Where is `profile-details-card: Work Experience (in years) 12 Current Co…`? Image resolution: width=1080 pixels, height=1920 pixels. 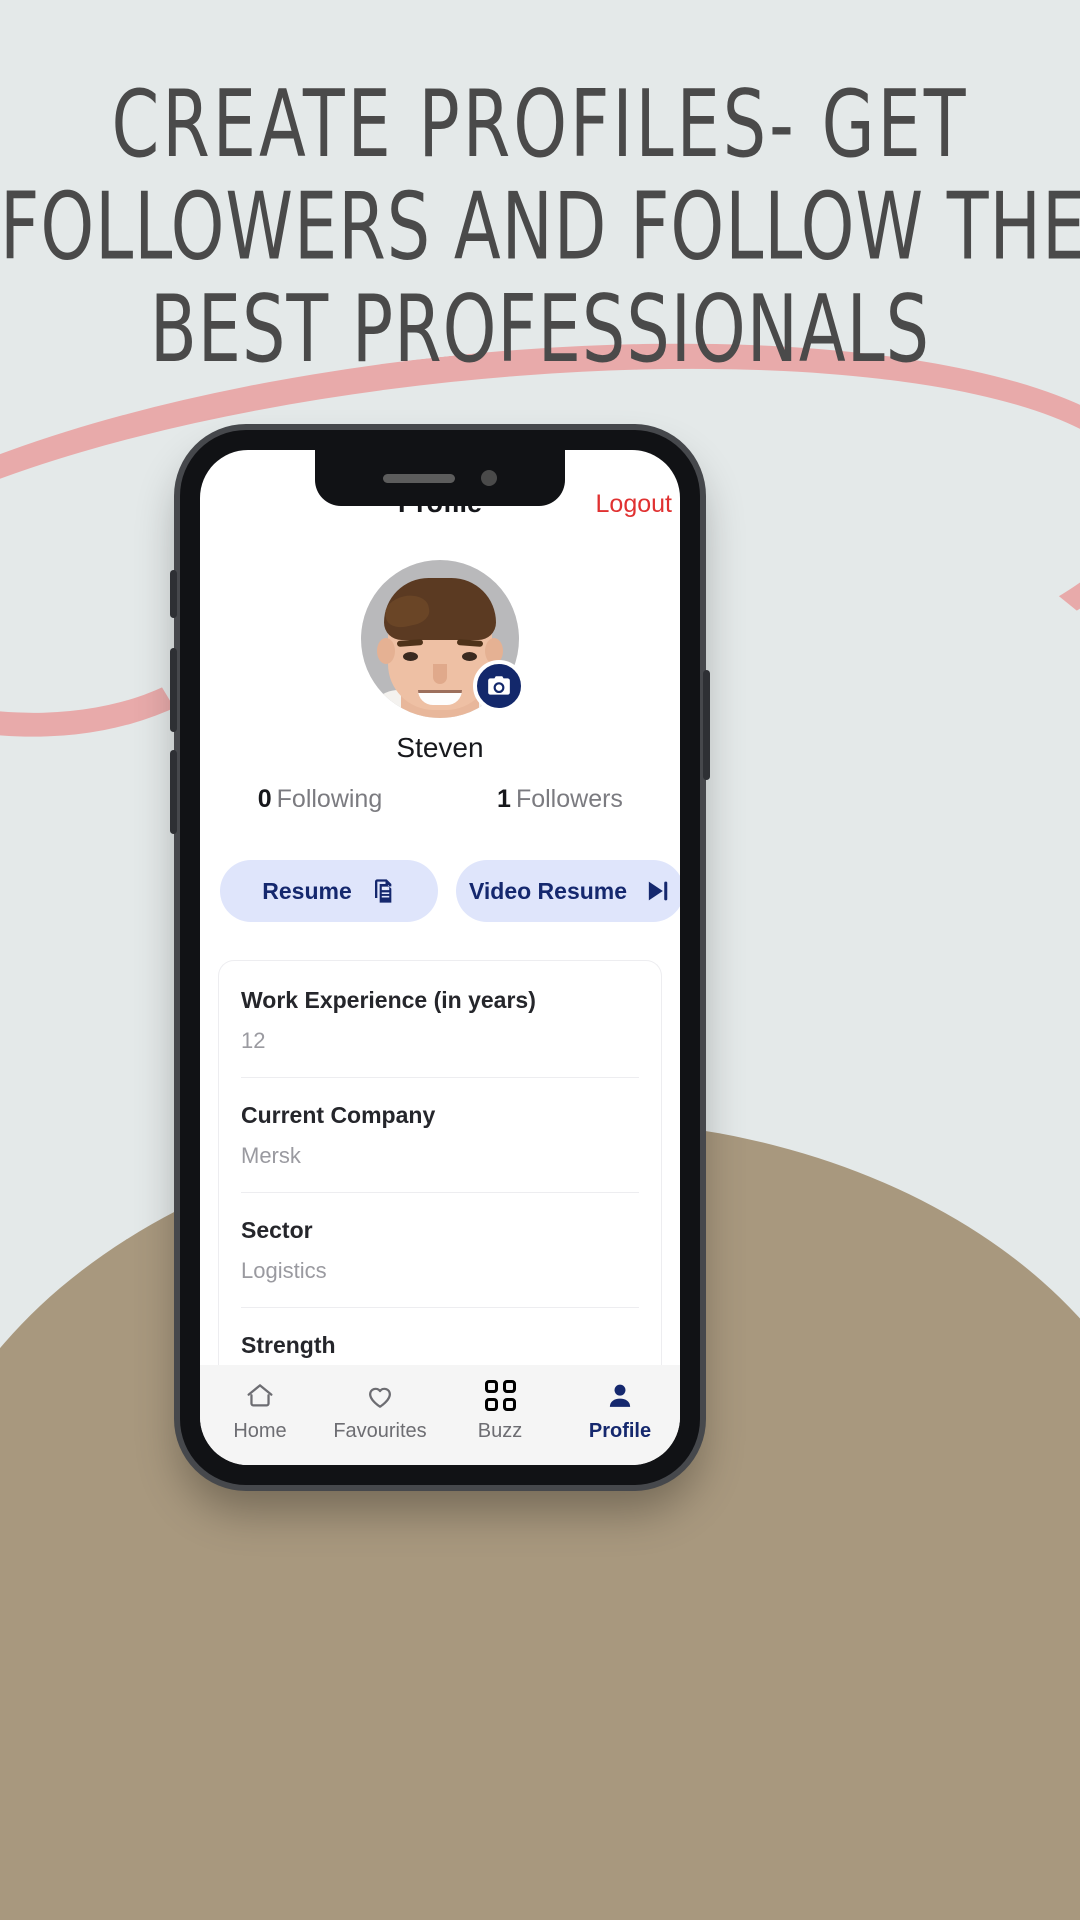 profile-details-card: Work Experience (in years) 12 Current Co… is located at coordinates (440, 1162).